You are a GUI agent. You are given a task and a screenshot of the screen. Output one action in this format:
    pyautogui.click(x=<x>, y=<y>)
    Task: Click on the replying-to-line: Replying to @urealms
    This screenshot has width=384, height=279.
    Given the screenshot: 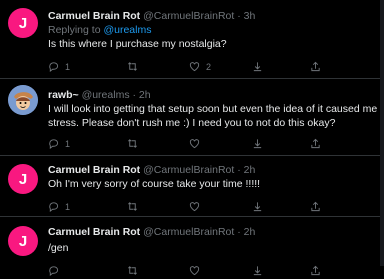 What is the action you would take?
    pyautogui.click(x=213, y=30)
    